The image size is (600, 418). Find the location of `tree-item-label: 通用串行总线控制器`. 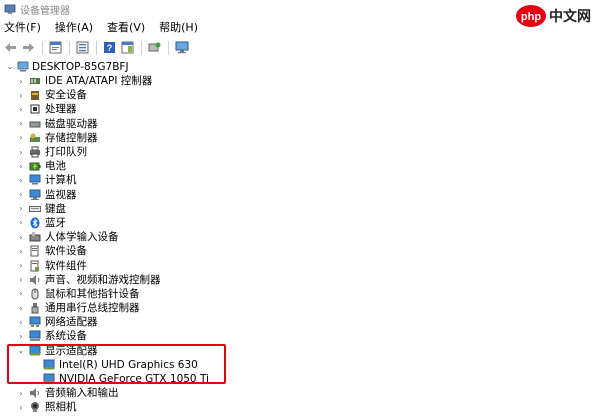

tree-item-label: 通用串行总线控制器 is located at coordinates (92, 308).